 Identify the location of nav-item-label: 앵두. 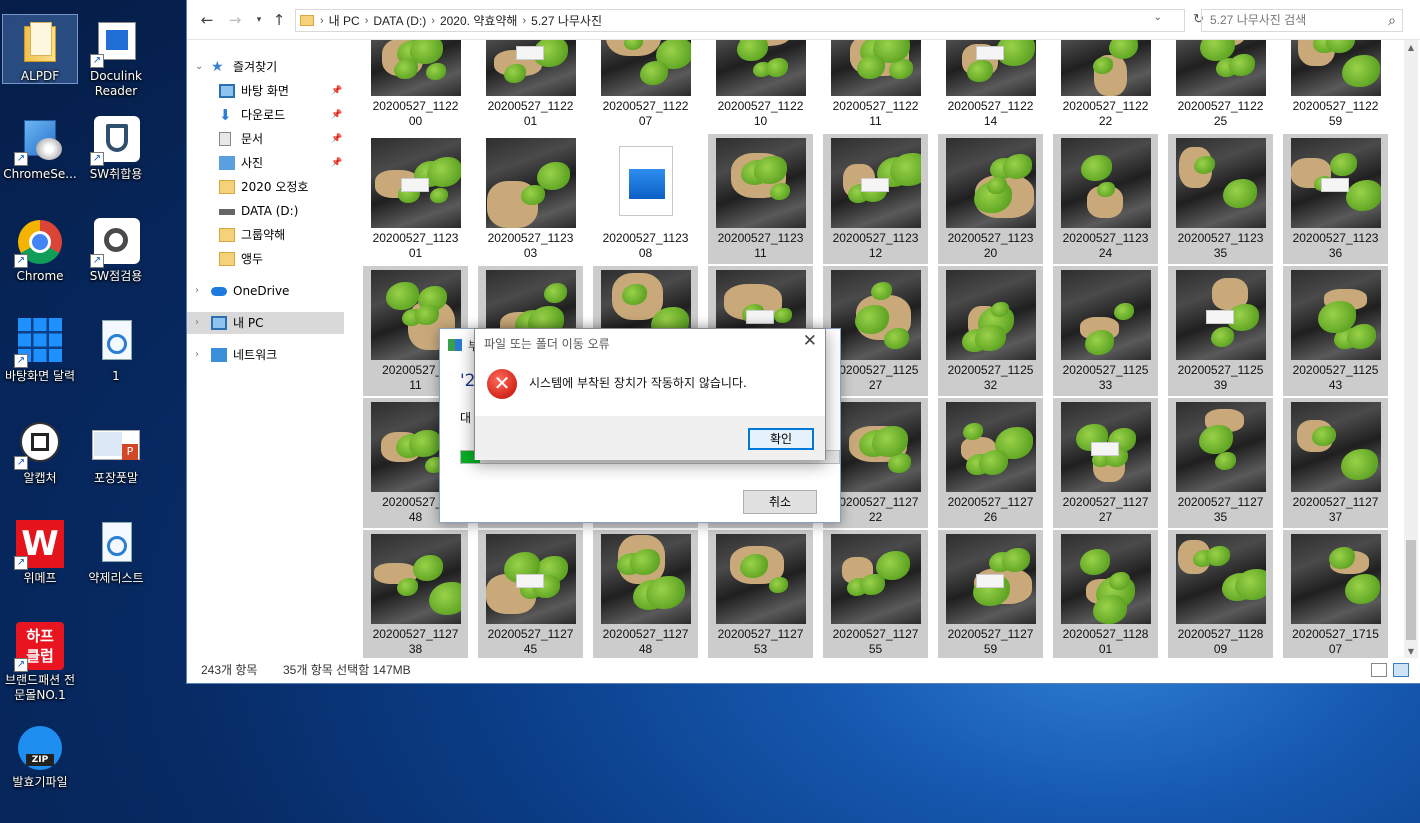
(252, 259).